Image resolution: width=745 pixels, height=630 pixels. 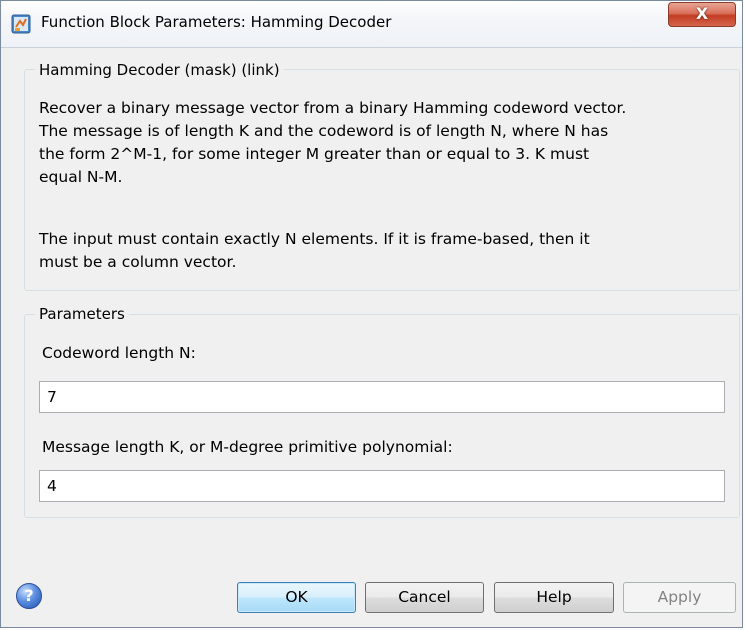 What do you see at coordinates (138, 262) in the screenshot?
I see `description-line: must be a column vector.` at bounding box center [138, 262].